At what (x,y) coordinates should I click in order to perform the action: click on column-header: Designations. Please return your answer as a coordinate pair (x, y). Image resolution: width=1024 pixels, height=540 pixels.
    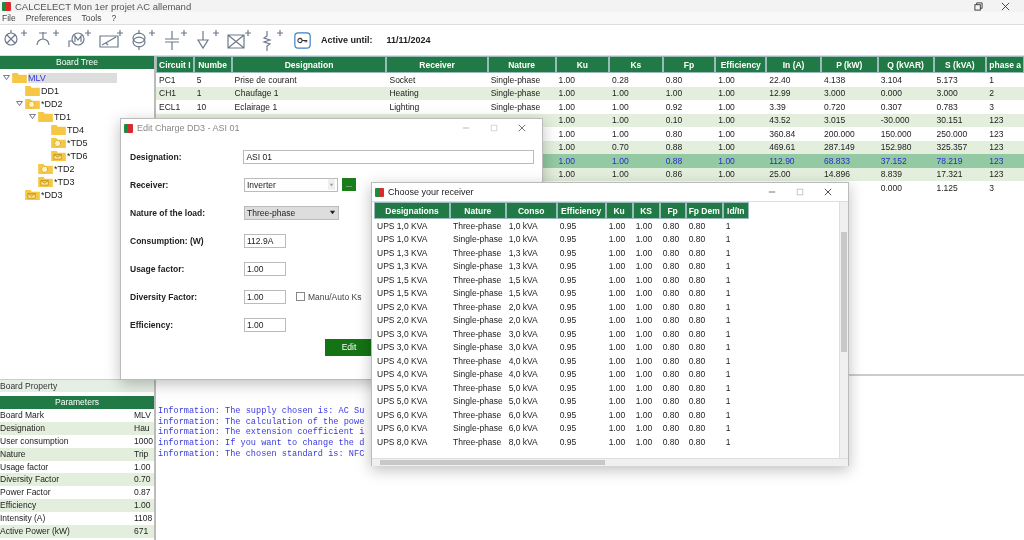
    Looking at the image, I should click on (412, 210).